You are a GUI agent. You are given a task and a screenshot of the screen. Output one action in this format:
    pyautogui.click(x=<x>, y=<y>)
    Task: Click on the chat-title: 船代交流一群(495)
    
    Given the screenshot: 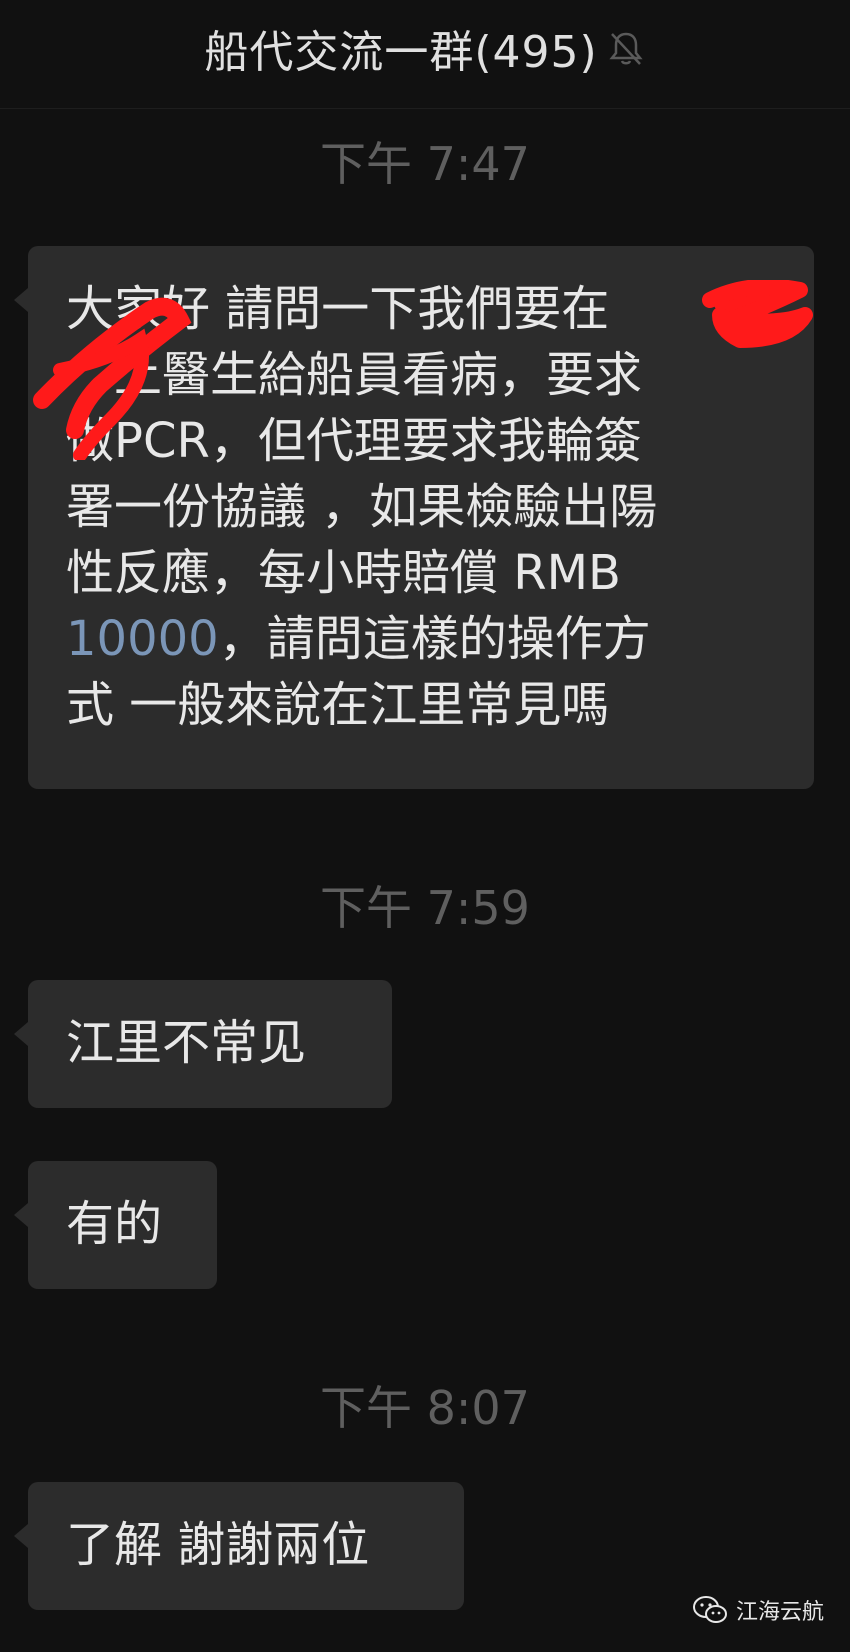 What is the action you would take?
    pyautogui.click(x=400, y=48)
    